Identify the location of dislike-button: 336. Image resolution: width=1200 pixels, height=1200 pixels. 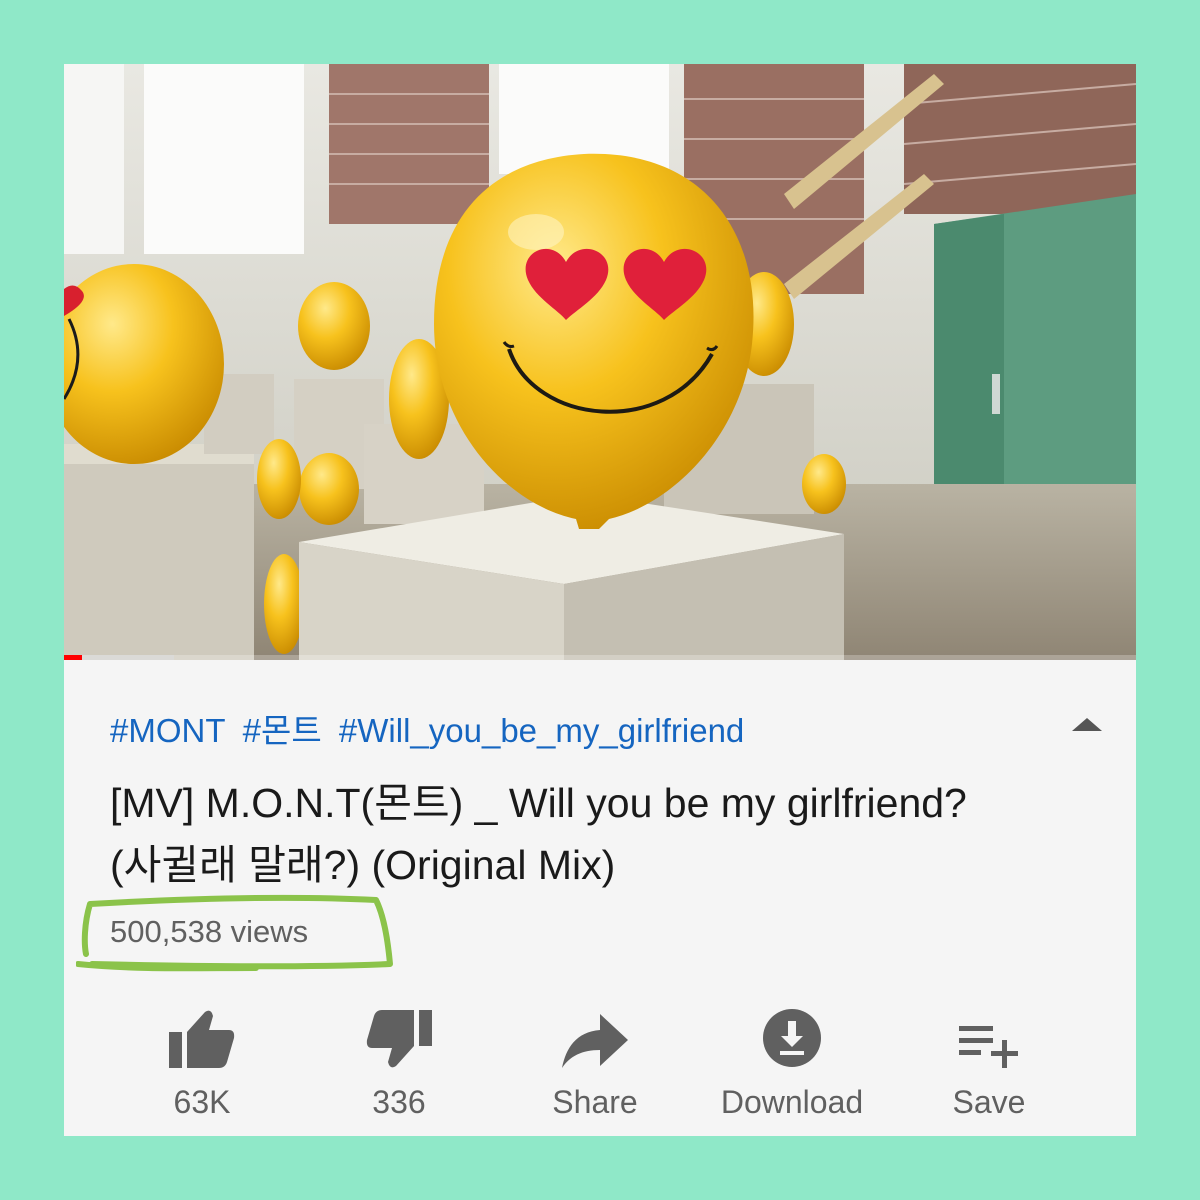
(399, 1055).